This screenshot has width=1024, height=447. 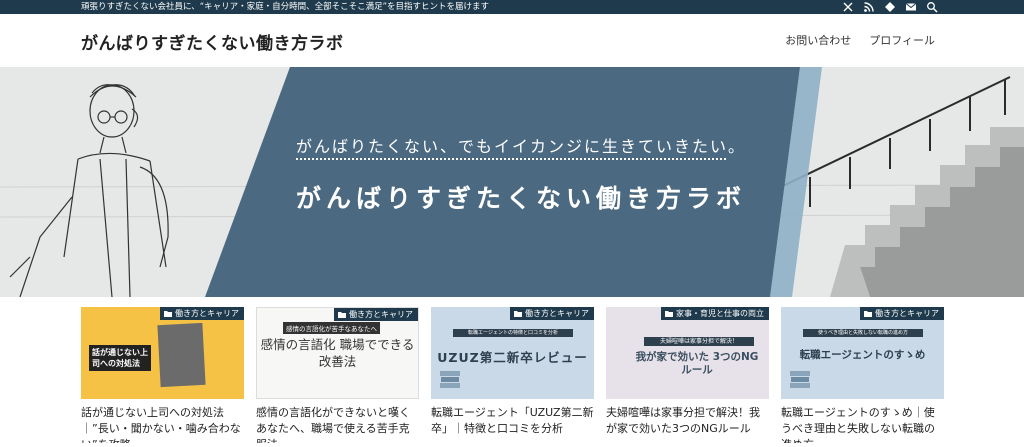 What do you see at coordinates (848, 7) in the screenshot?
I see `x-icon` at bounding box center [848, 7].